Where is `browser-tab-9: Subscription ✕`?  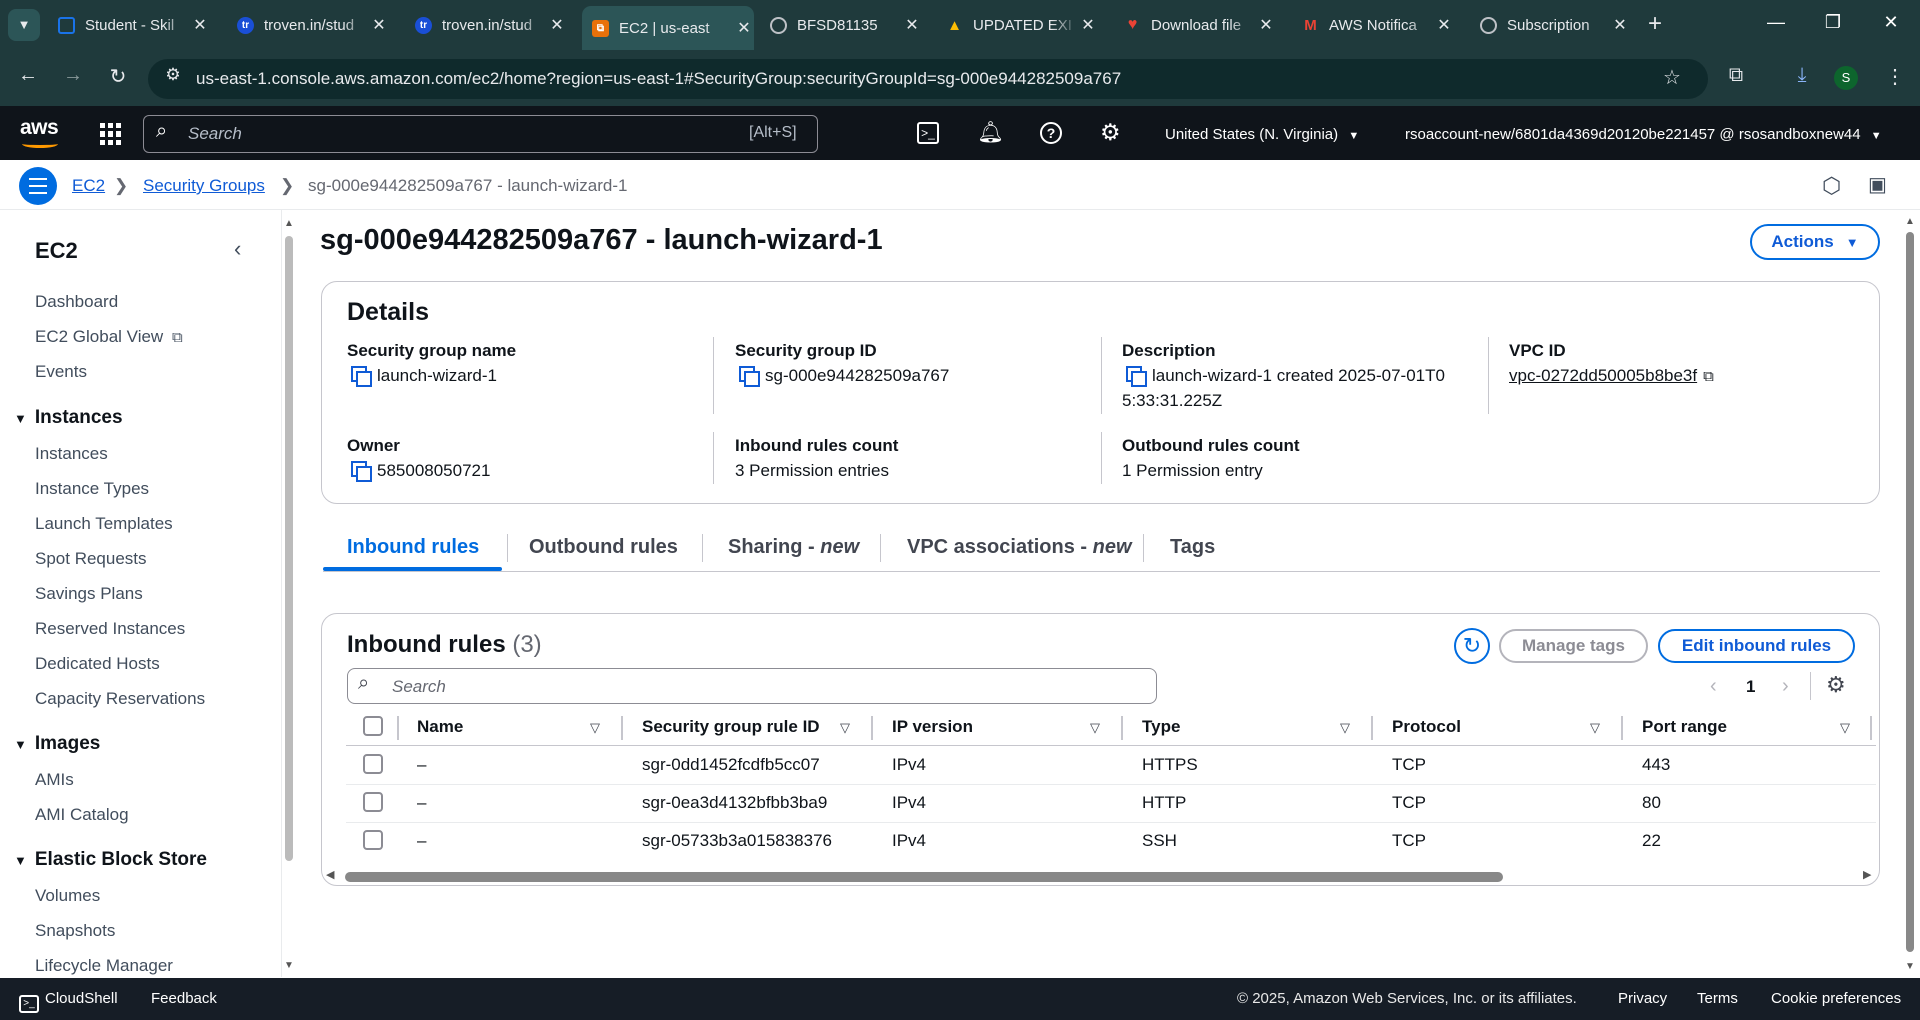 browser-tab-9: Subscription ✕ is located at coordinates (1555, 25).